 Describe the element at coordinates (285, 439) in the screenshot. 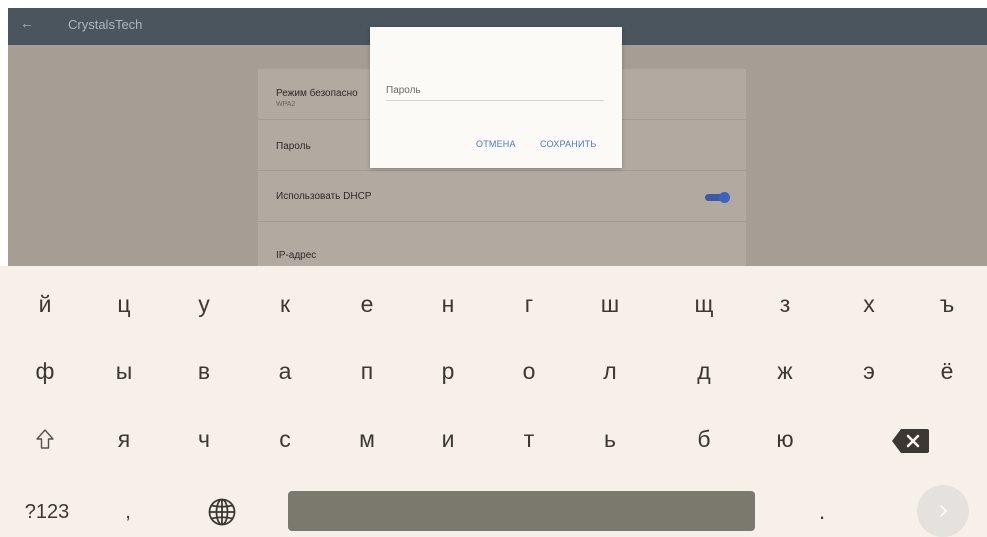

I see `key: с` at that location.